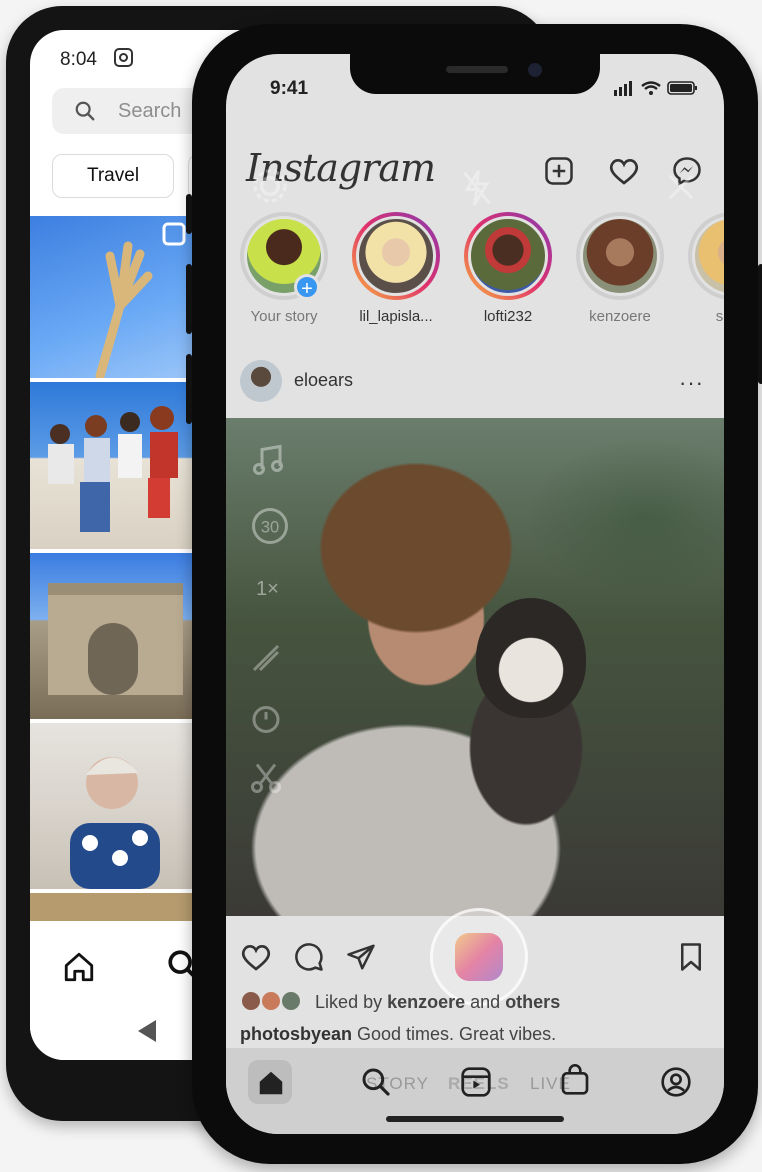  What do you see at coordinates (475, 1119) in the screenshot?
I see `home-indicator` at bounding box center [475, 1119].